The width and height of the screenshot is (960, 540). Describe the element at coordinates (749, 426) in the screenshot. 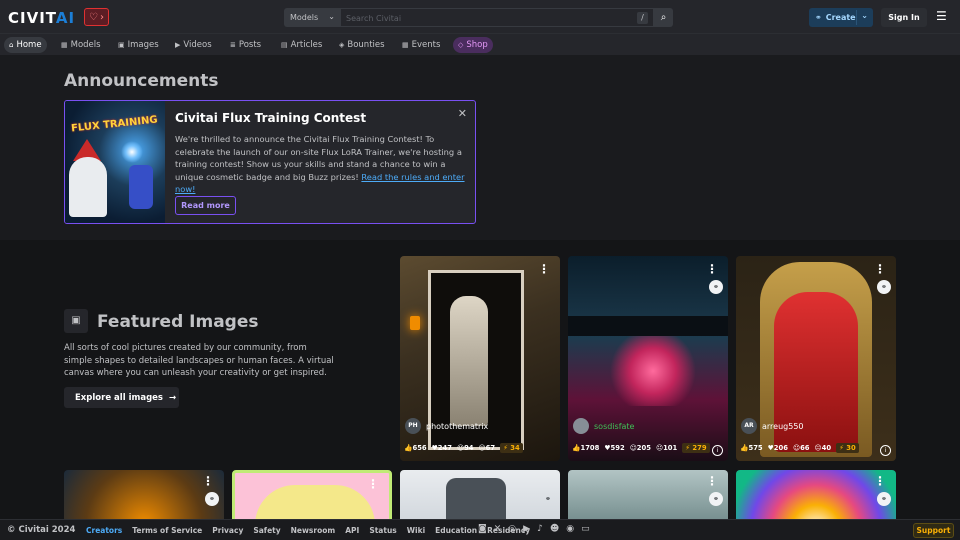

I see `avatar: AR` at that location.